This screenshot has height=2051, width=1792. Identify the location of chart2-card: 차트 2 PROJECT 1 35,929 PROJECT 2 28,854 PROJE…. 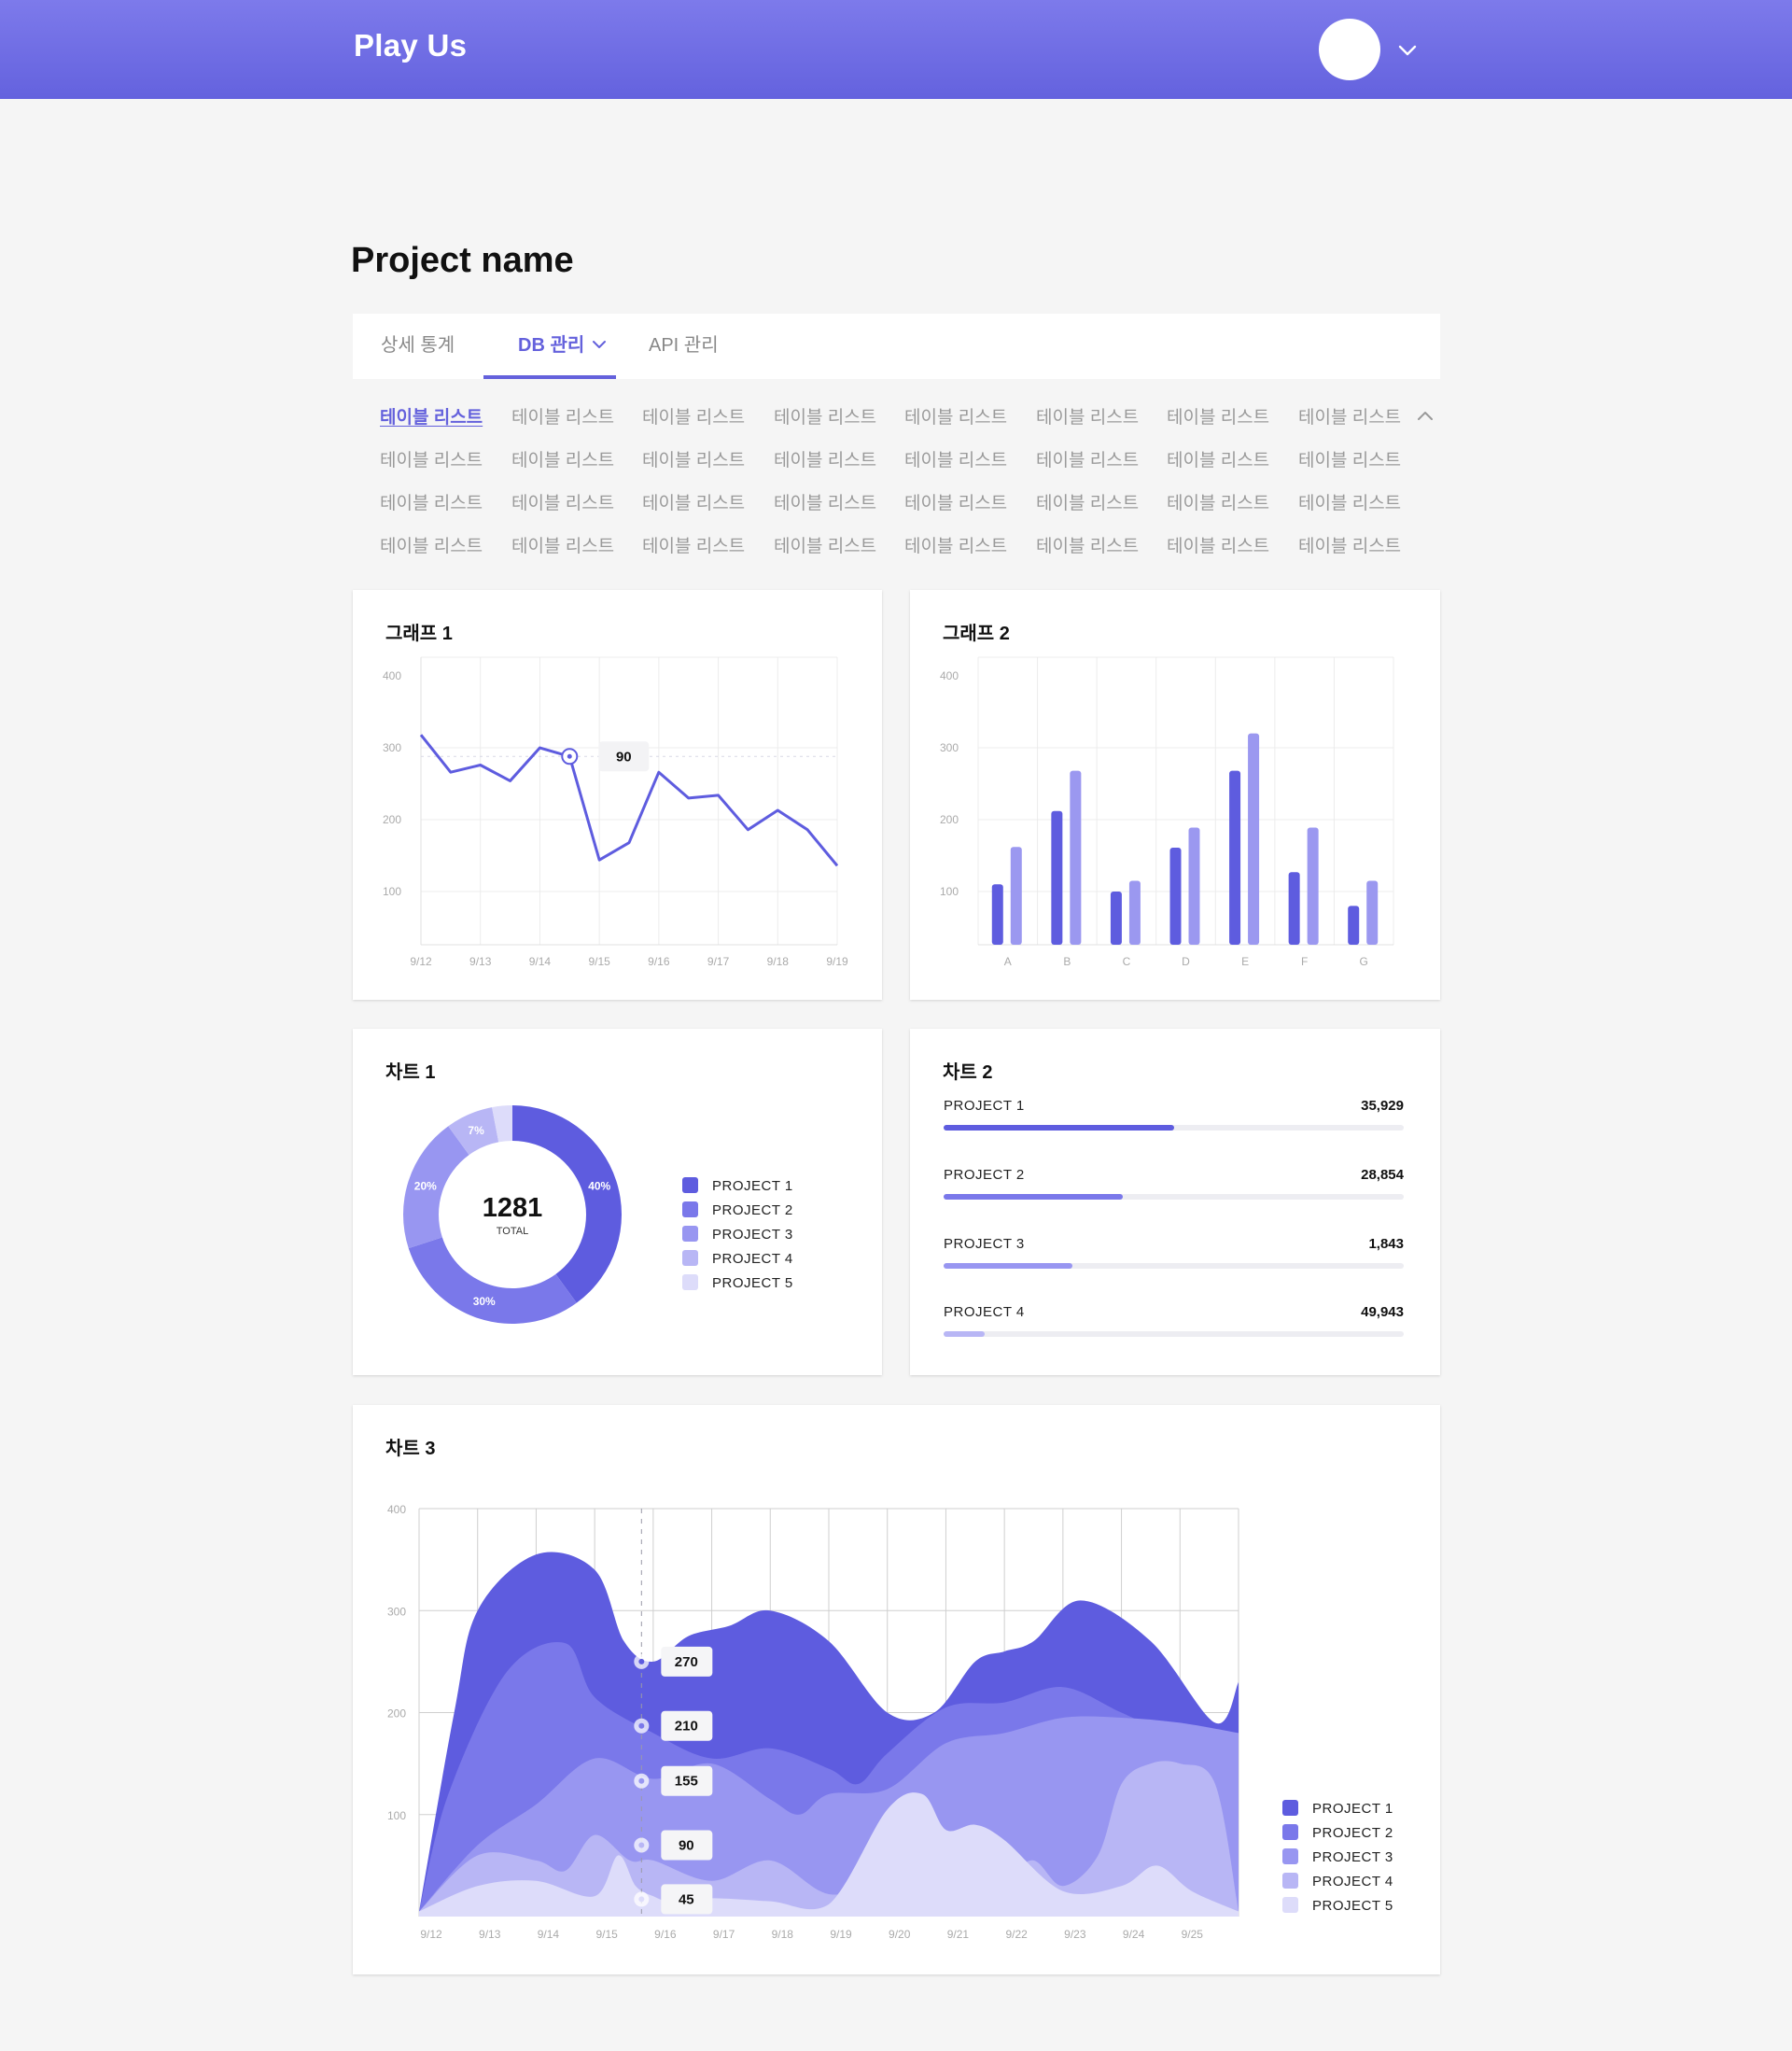
(1175, 1202).